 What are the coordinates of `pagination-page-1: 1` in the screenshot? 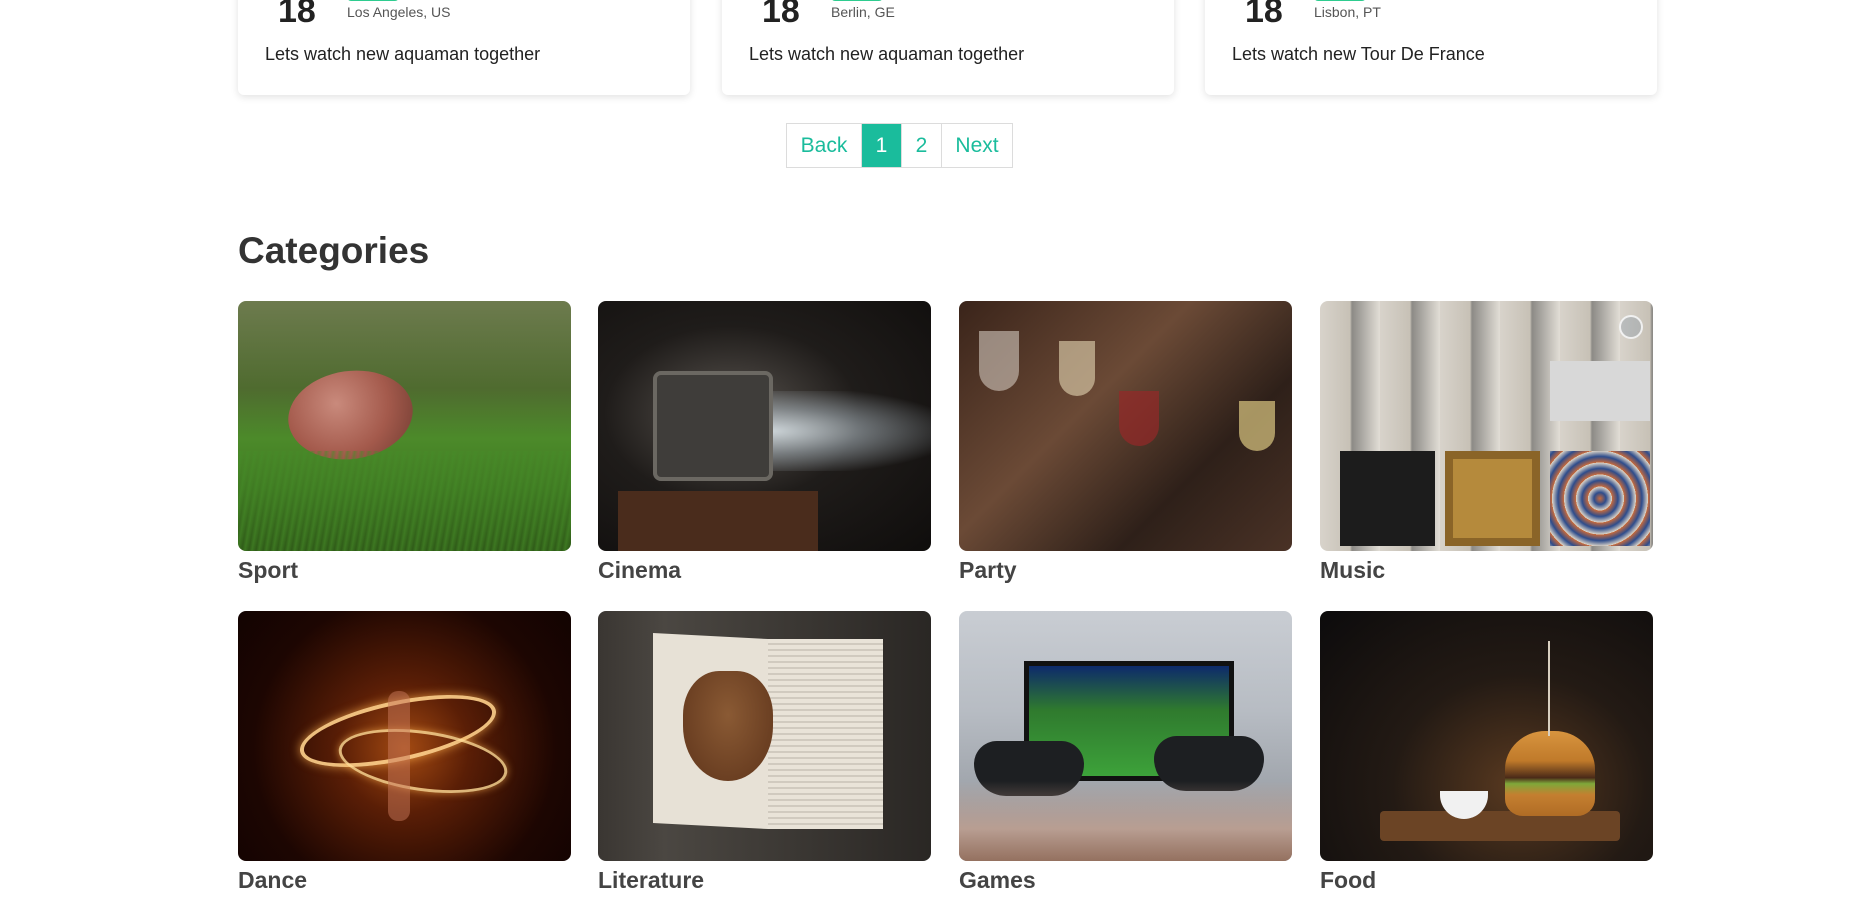 It's located at (882, 145).